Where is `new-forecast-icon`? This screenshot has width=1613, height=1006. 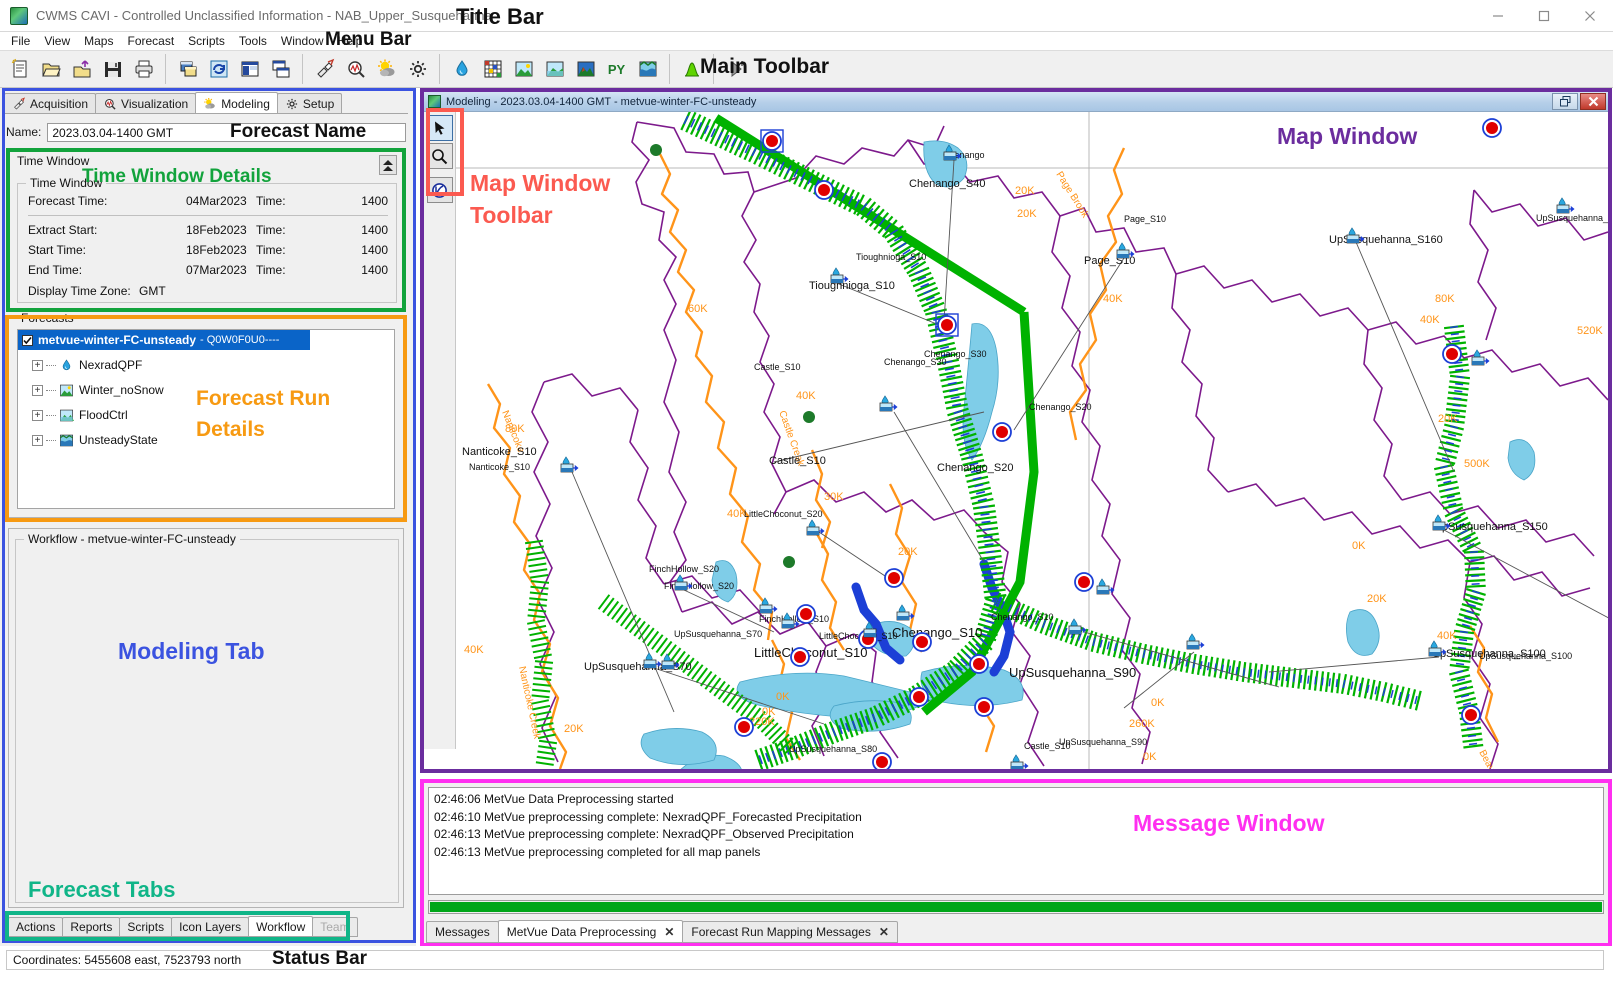 new-forecast-icon is located at coordinates (19, 69).